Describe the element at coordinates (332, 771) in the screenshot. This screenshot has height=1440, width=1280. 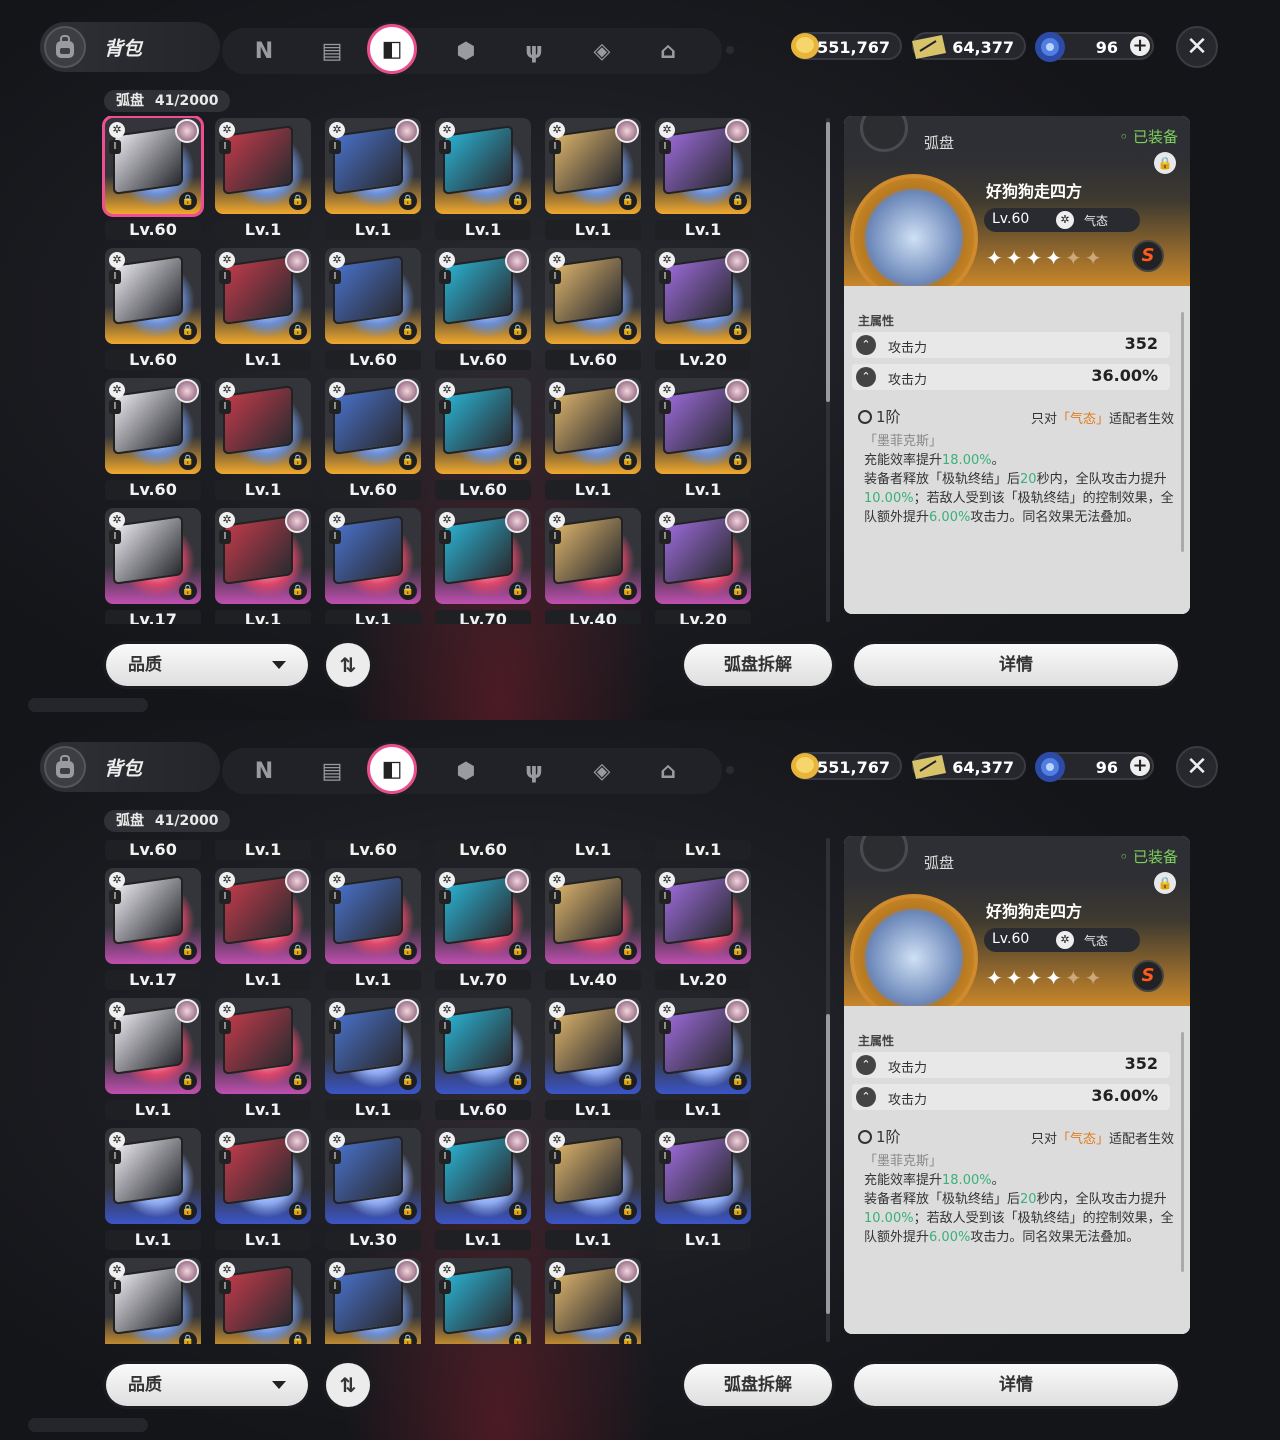
I see `tab-gameboy-icon: ▤` at that location.